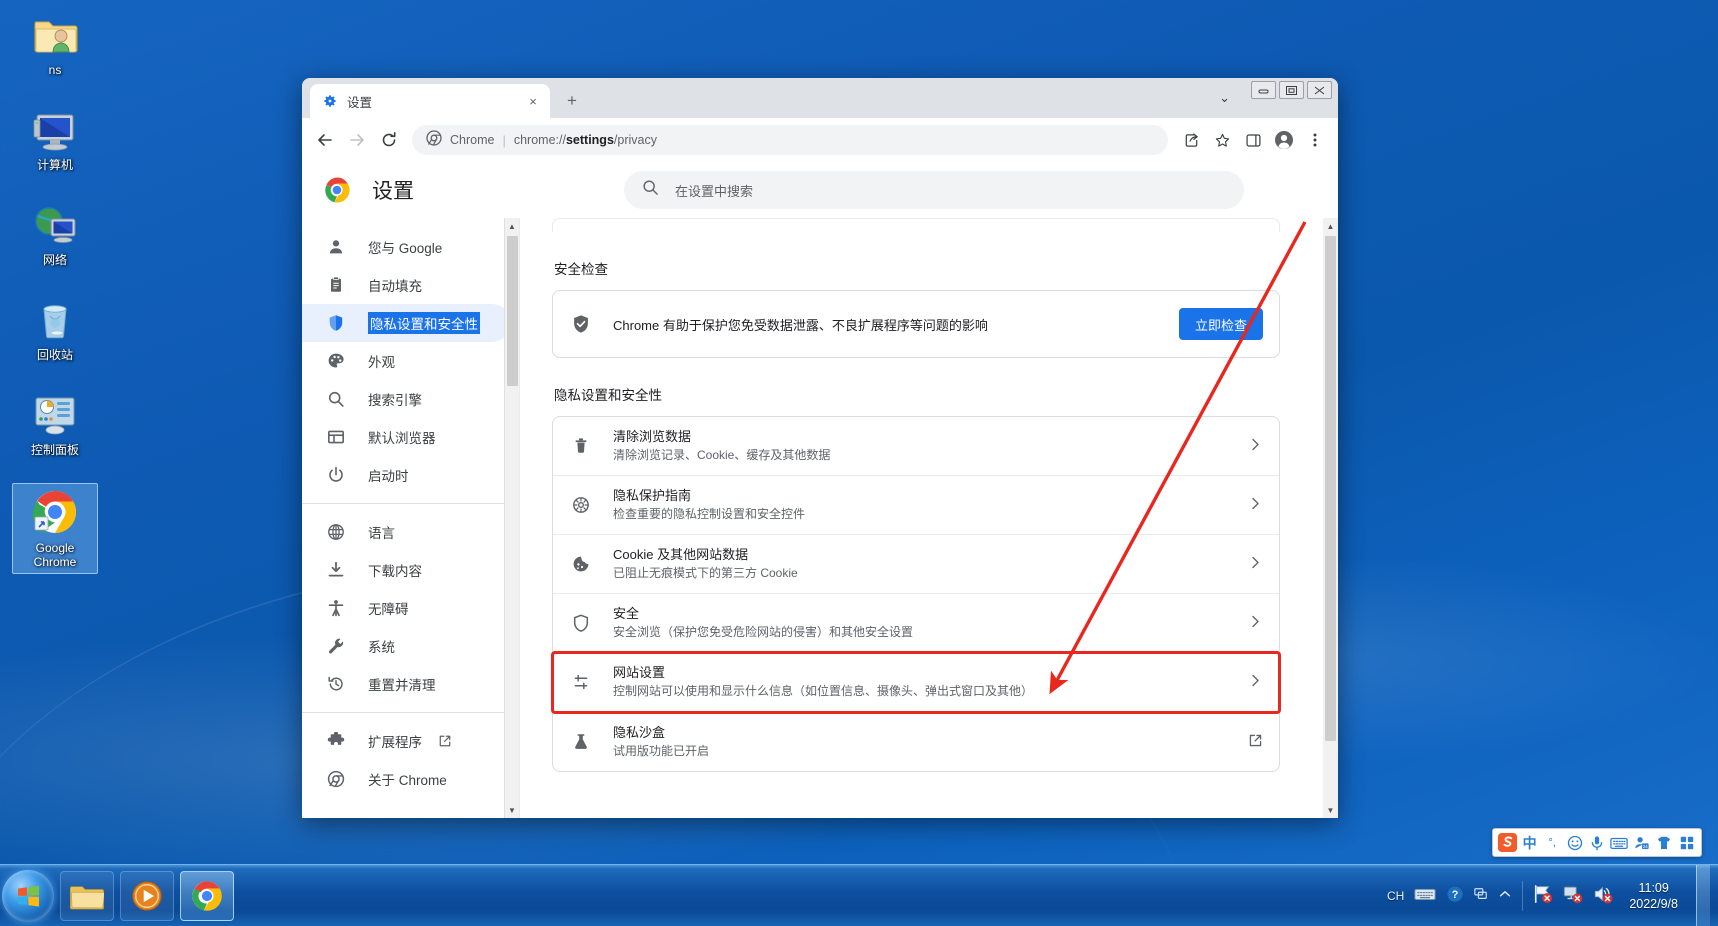 Image resolution: width=1718 pixels, height=926 pixels. I want to click on sidebar-item-autofill: 自动填充, so click(406, 285).